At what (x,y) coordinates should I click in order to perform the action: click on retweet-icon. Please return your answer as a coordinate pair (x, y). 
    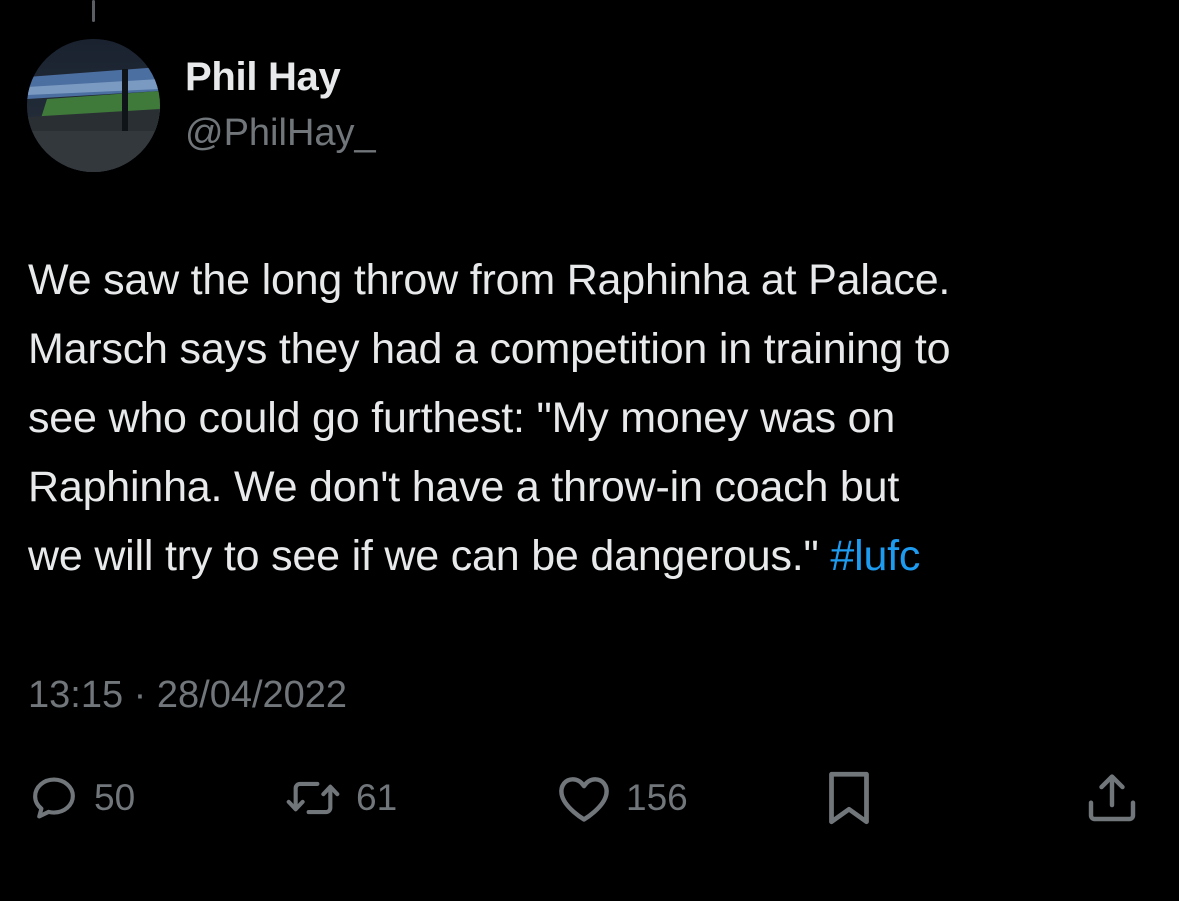
    Looking at the image, I should click on (313, 798).